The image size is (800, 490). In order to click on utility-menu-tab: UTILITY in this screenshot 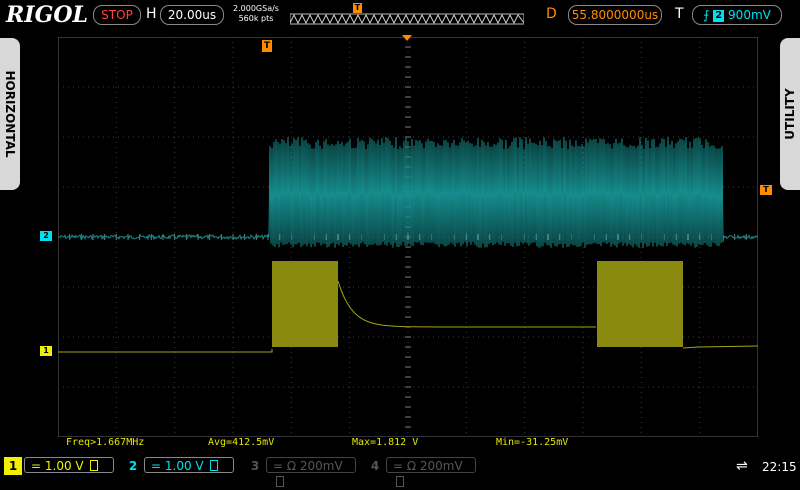, I will do `click(790, 114)`.